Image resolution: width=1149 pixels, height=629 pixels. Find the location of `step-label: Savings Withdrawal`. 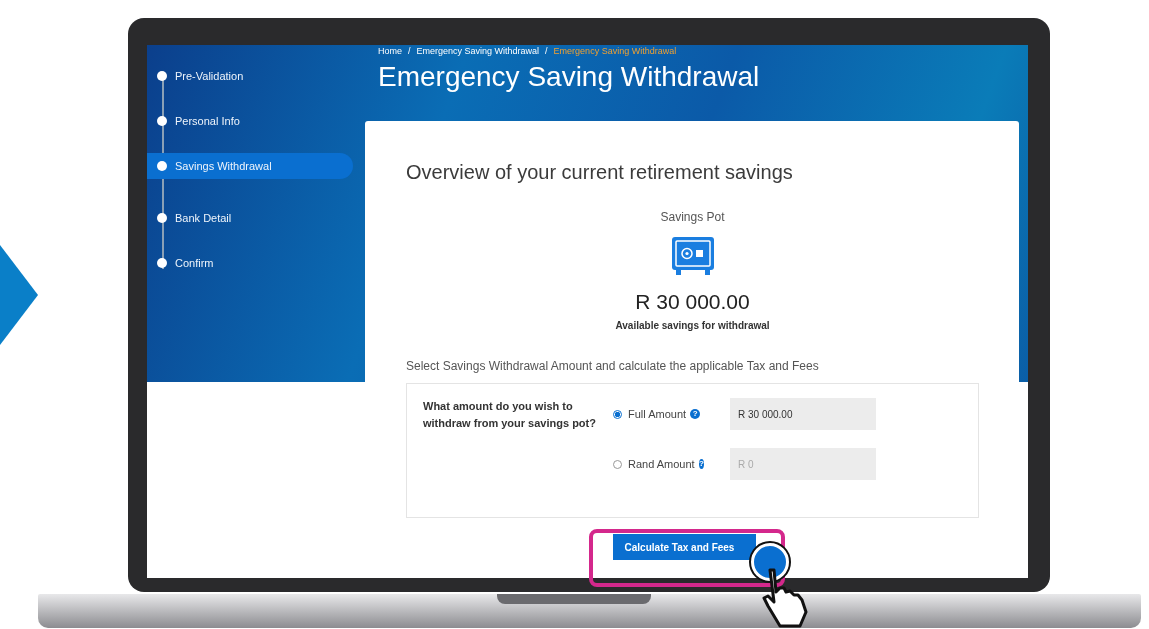

step-label: Savings Withdrawal is located at coordinates (223, 166).